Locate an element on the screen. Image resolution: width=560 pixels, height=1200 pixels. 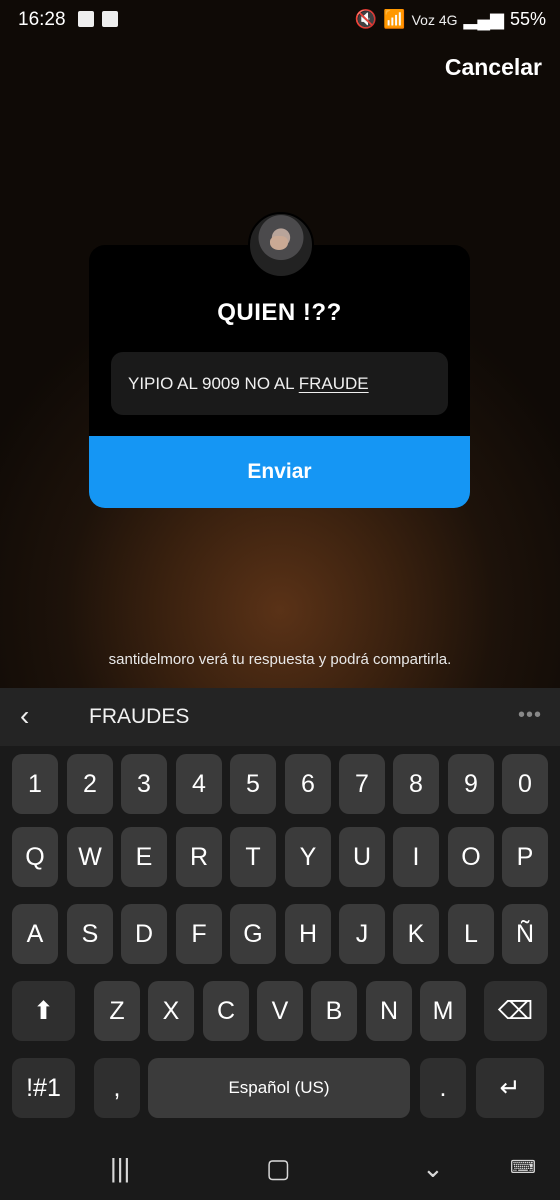
status-bar: 16:28 🔇 📶 Voz 4G ▂▄▆ 55% is located at coordinates (280, 20).